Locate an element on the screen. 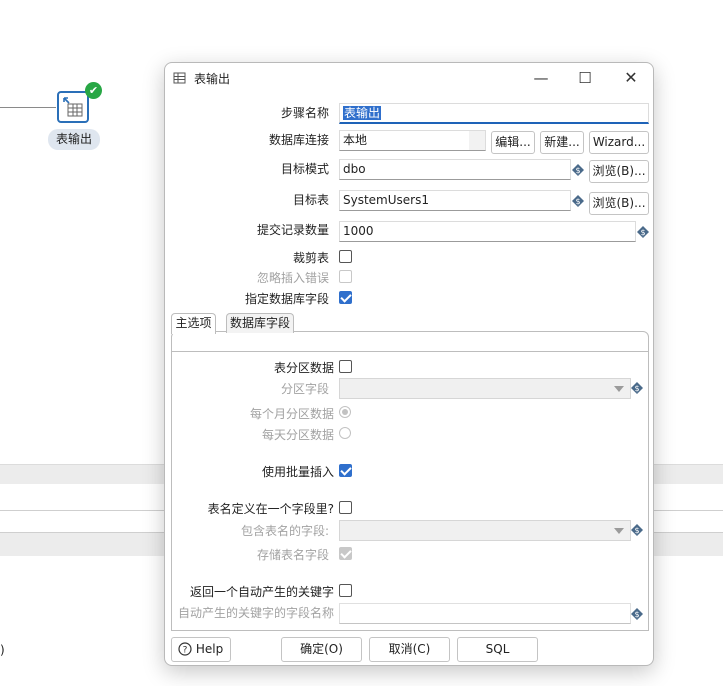 The height and width of the screenshot is (686, 723). db-connection-value: 本地 is located at coordinates (355, 140).